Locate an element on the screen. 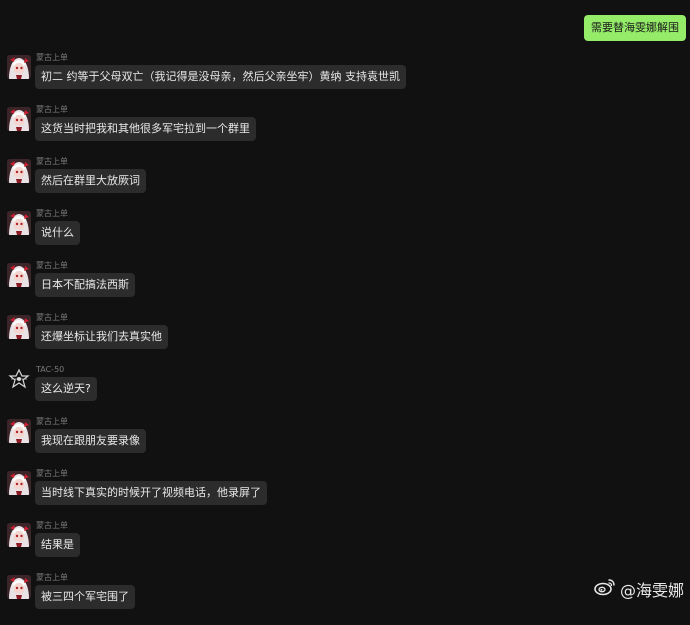 This screenshot has height=625, width=690. message-bubble: 说什么 is located at coordinates (57, 233).